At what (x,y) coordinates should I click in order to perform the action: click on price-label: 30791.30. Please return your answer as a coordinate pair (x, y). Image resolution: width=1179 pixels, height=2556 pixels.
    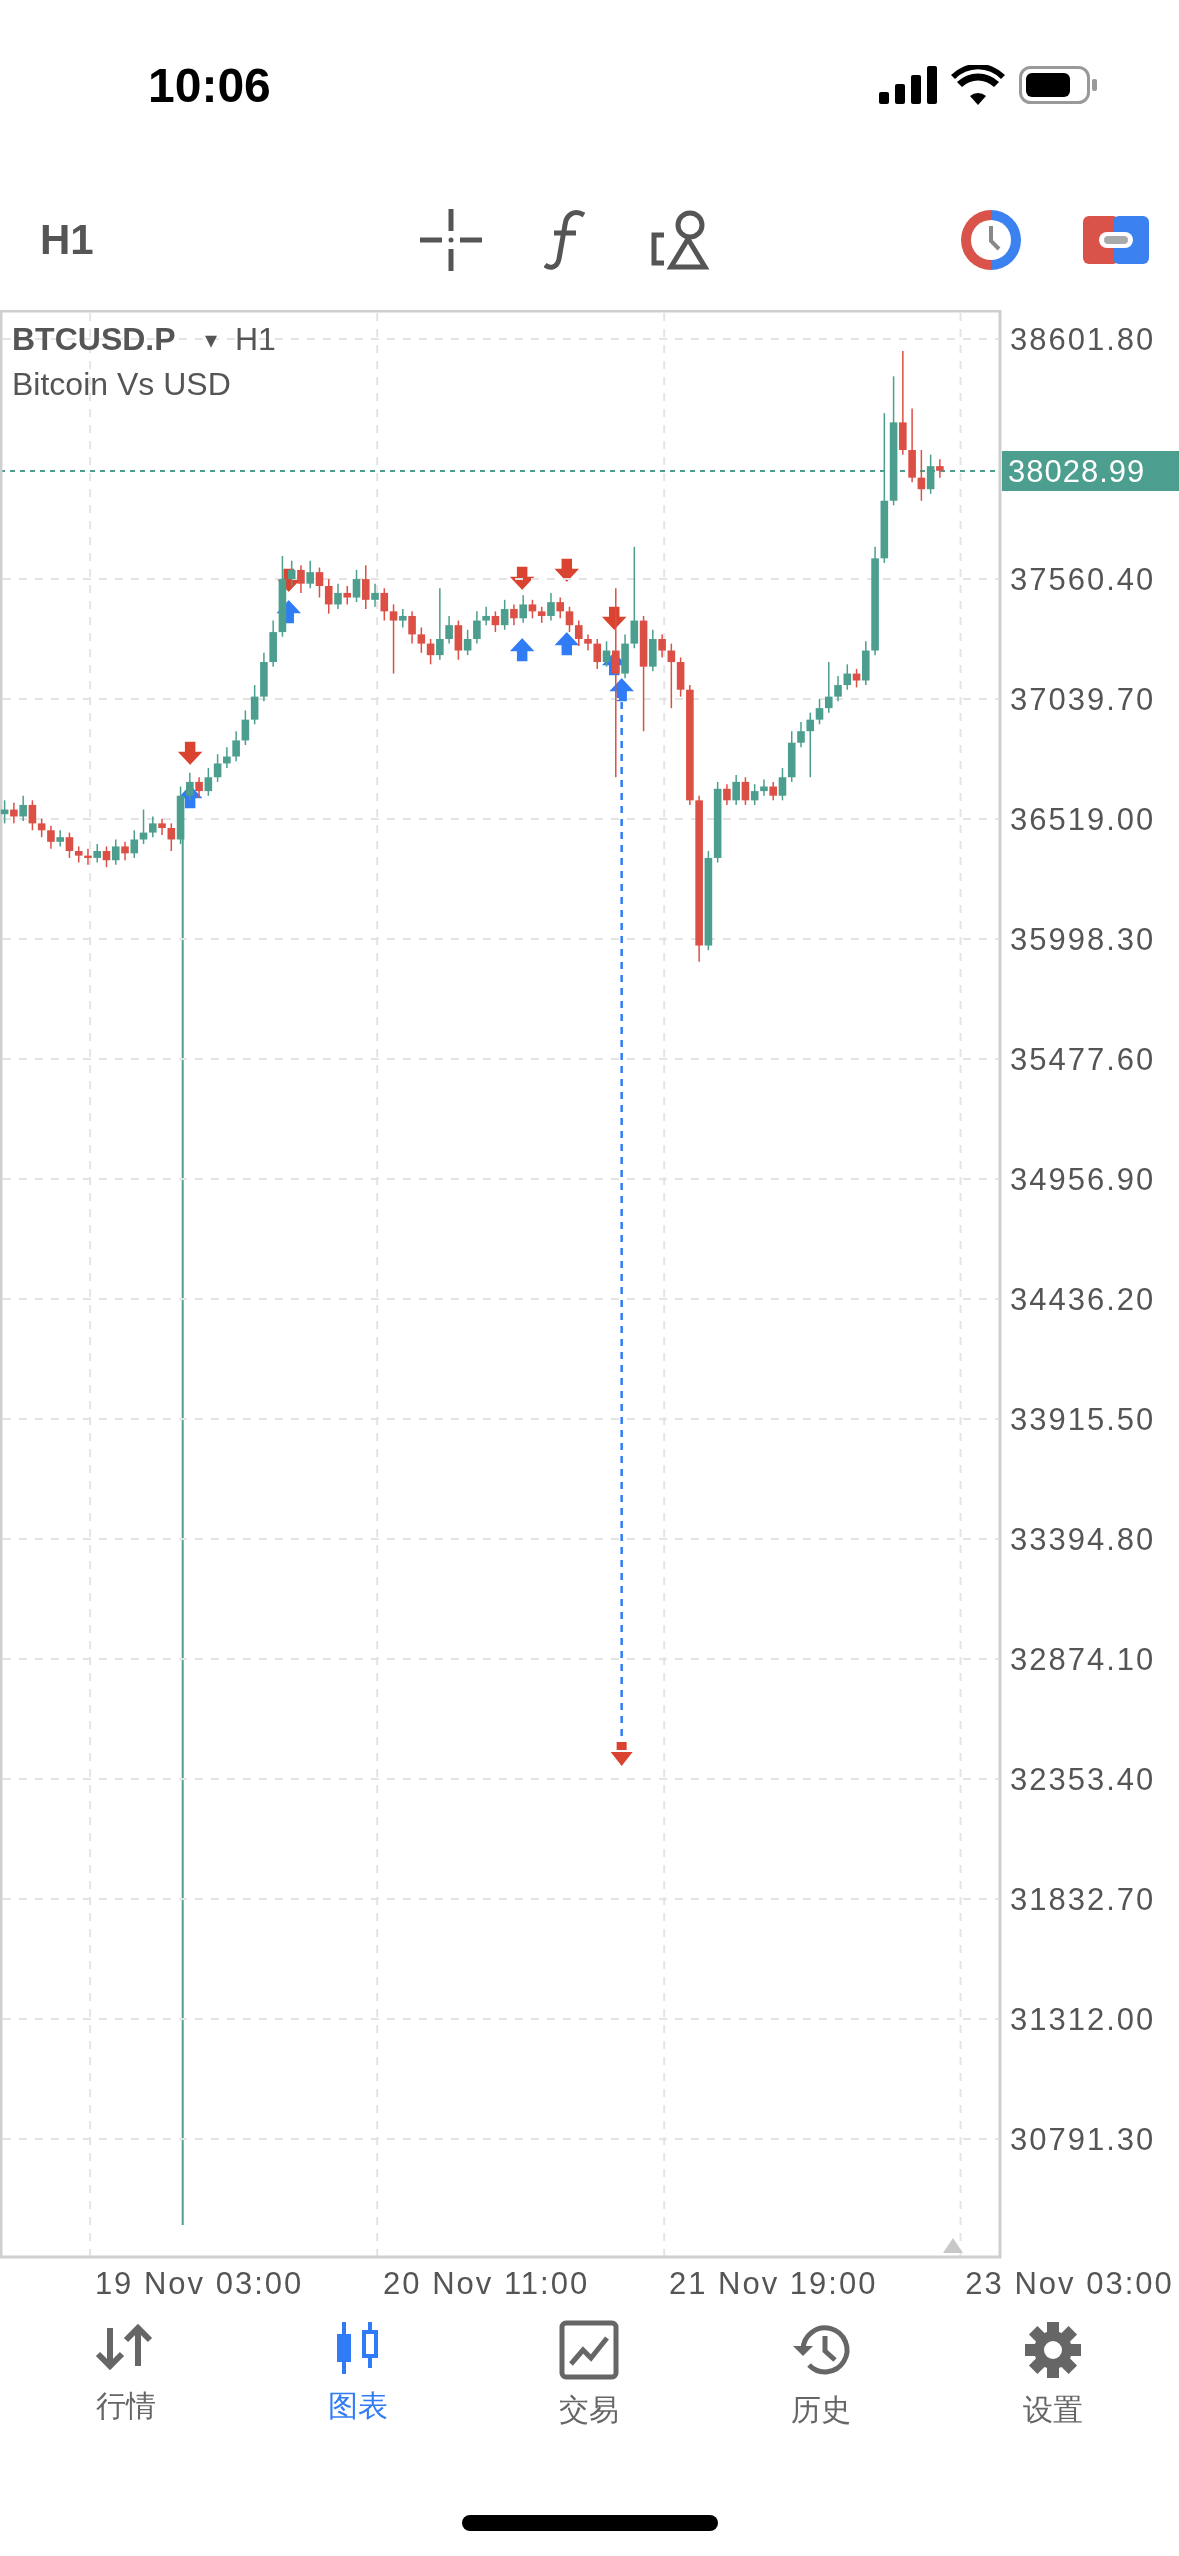
    Looking at the image, I should click on (1083, 2139).